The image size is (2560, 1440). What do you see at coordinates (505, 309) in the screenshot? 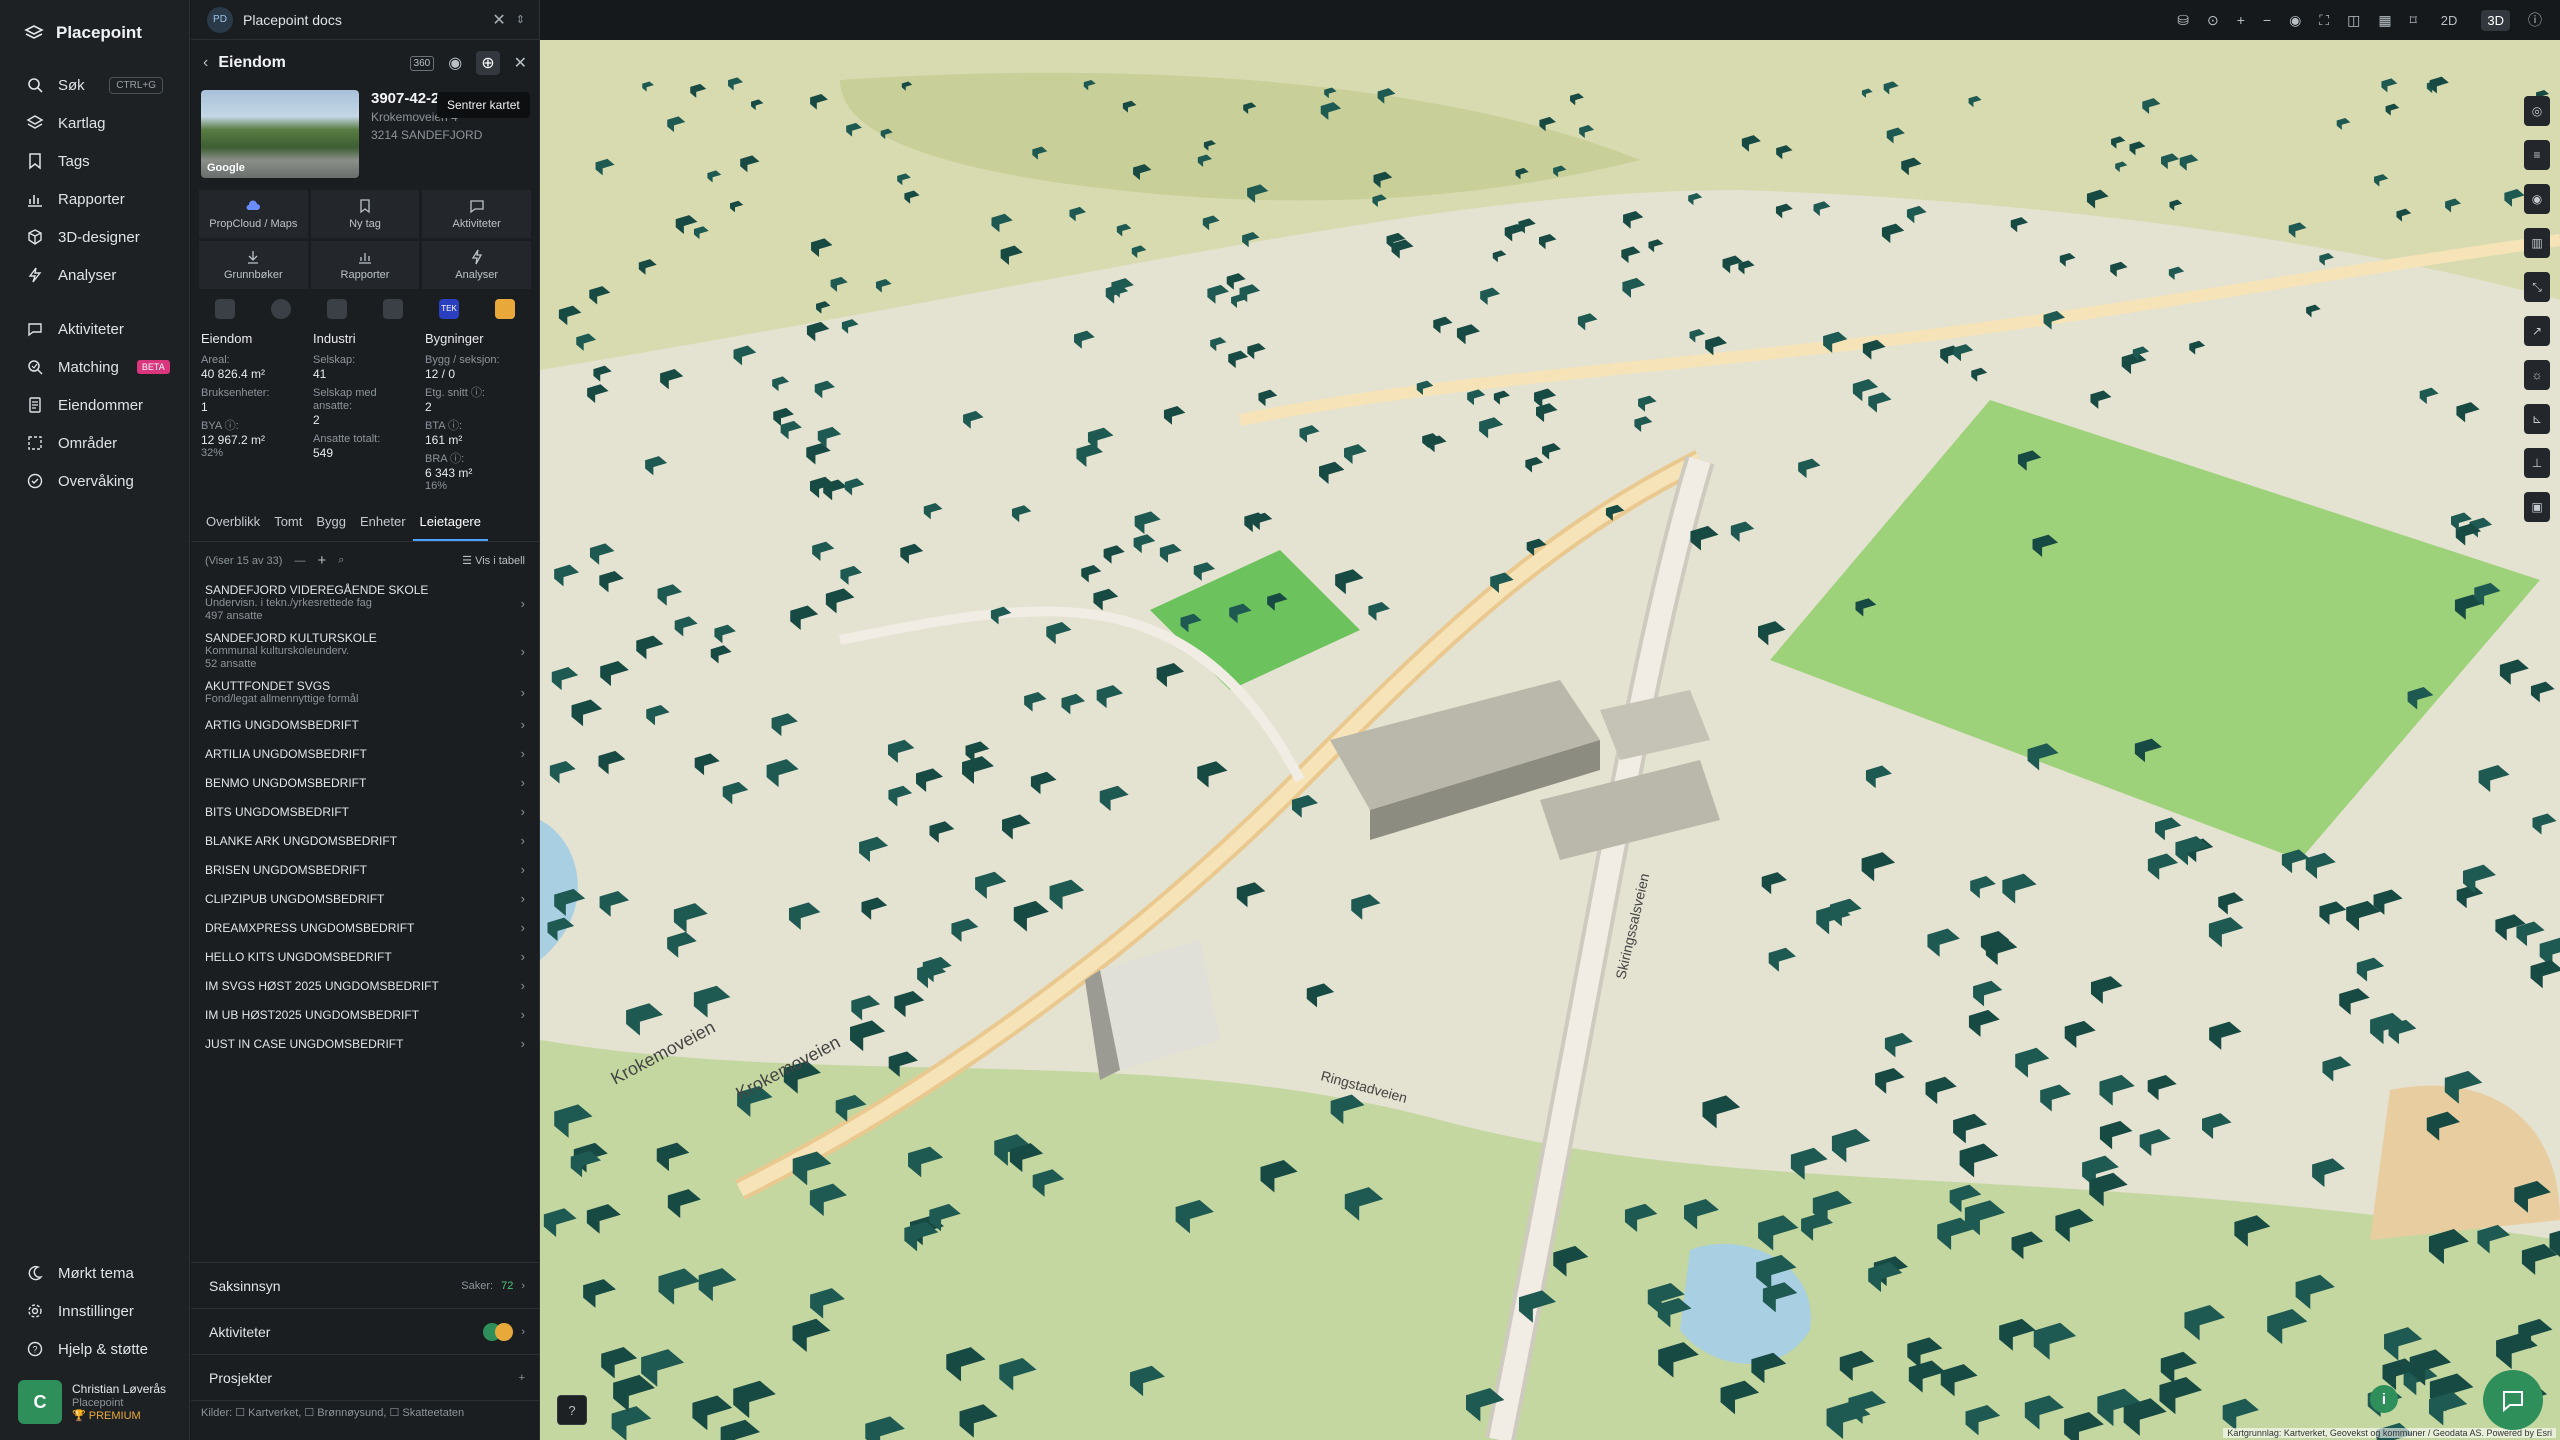
I see `house-badge-icon` at bounding box center [505, 309].